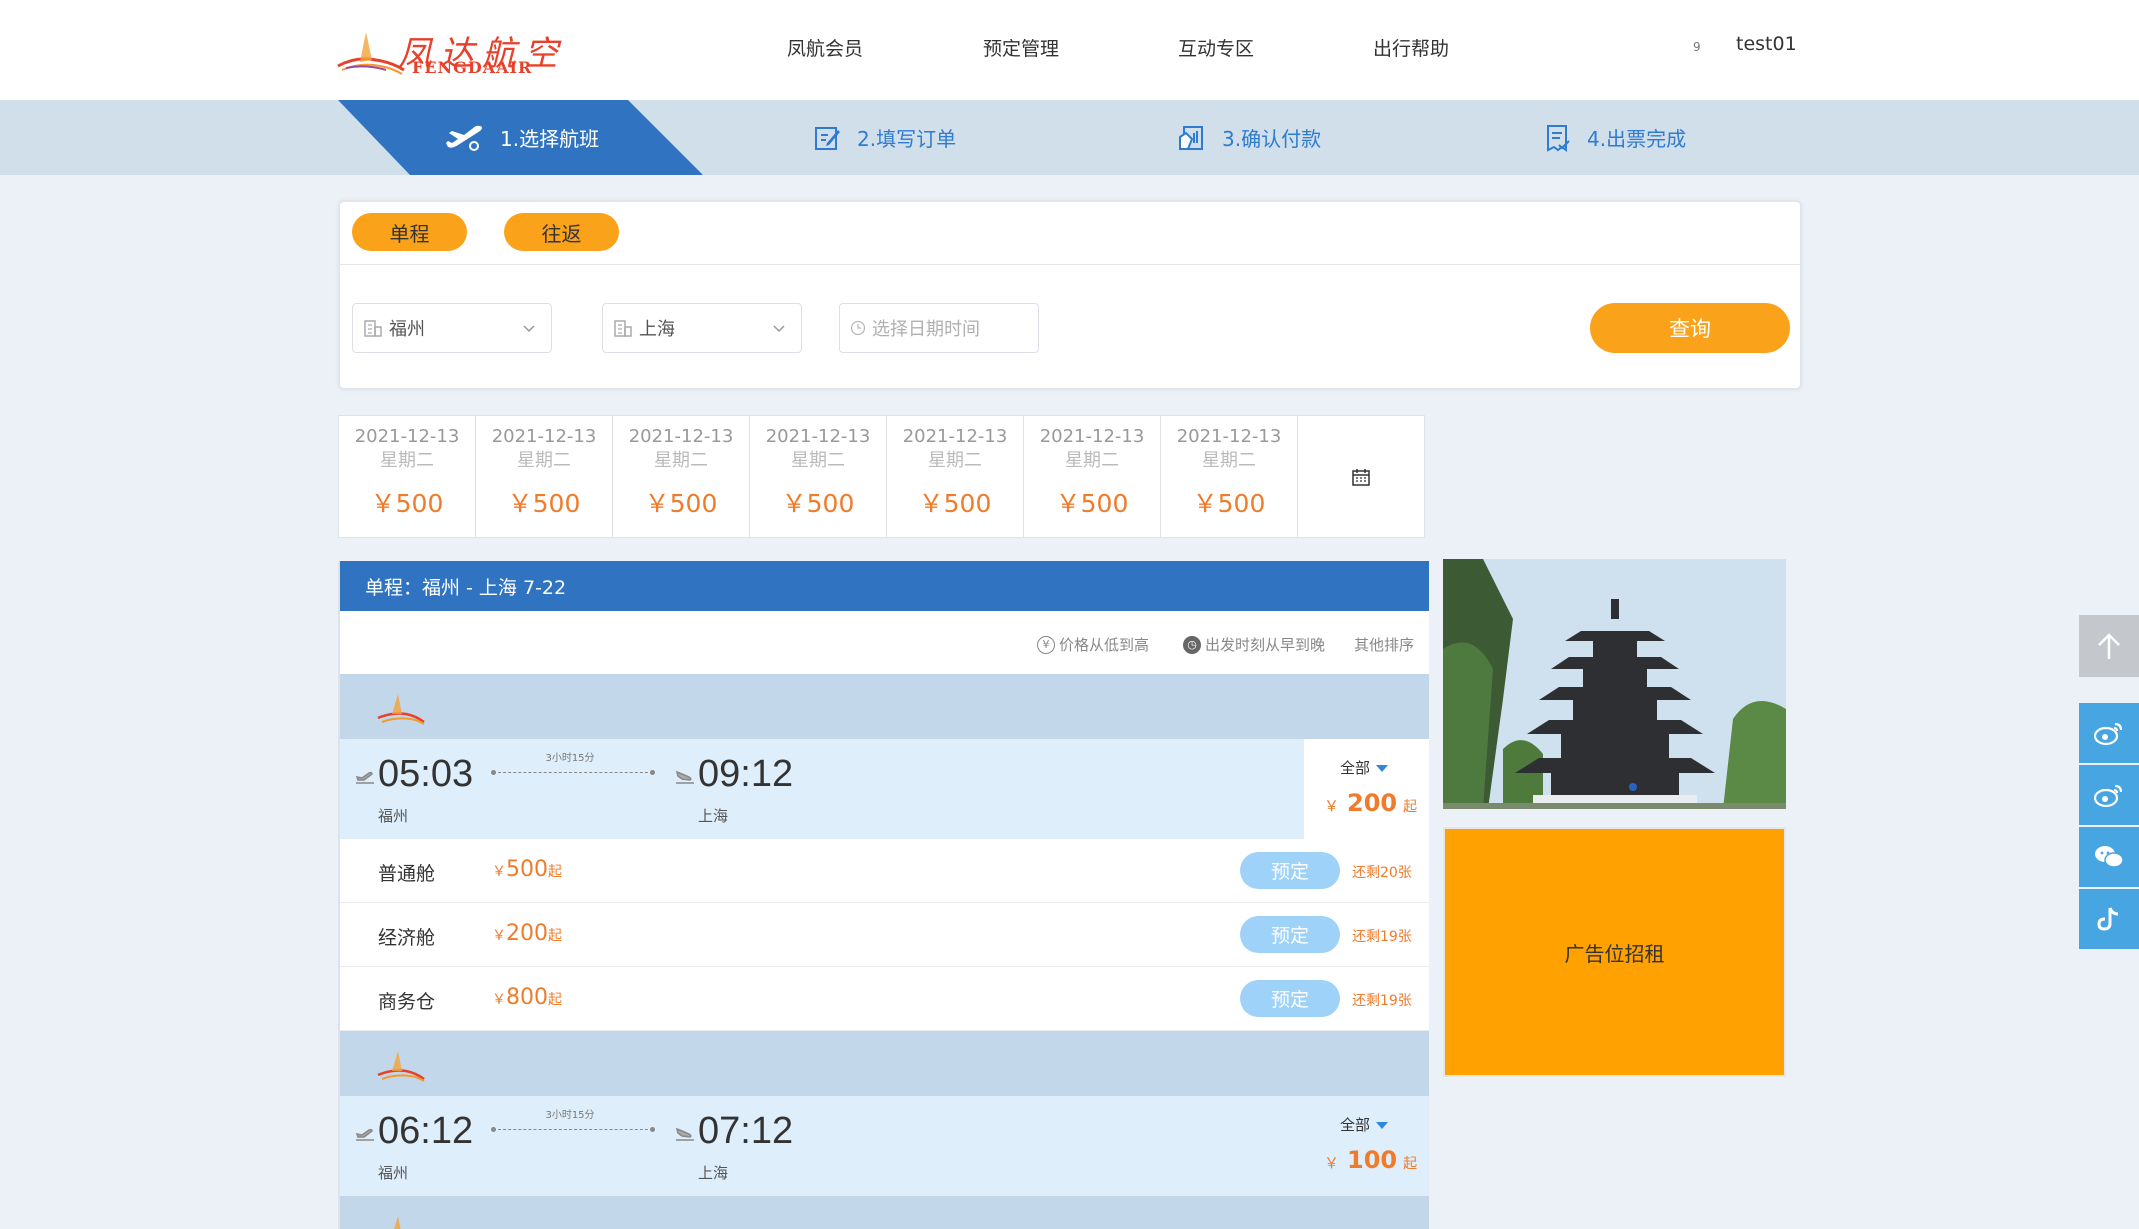 This screenshot has height=1229, width=2139. Describe the element at coordinates (884, 871) in the screenshot. I see `cabin-row: 普通舱 ￥500起 预定 还剩20张` at that location.